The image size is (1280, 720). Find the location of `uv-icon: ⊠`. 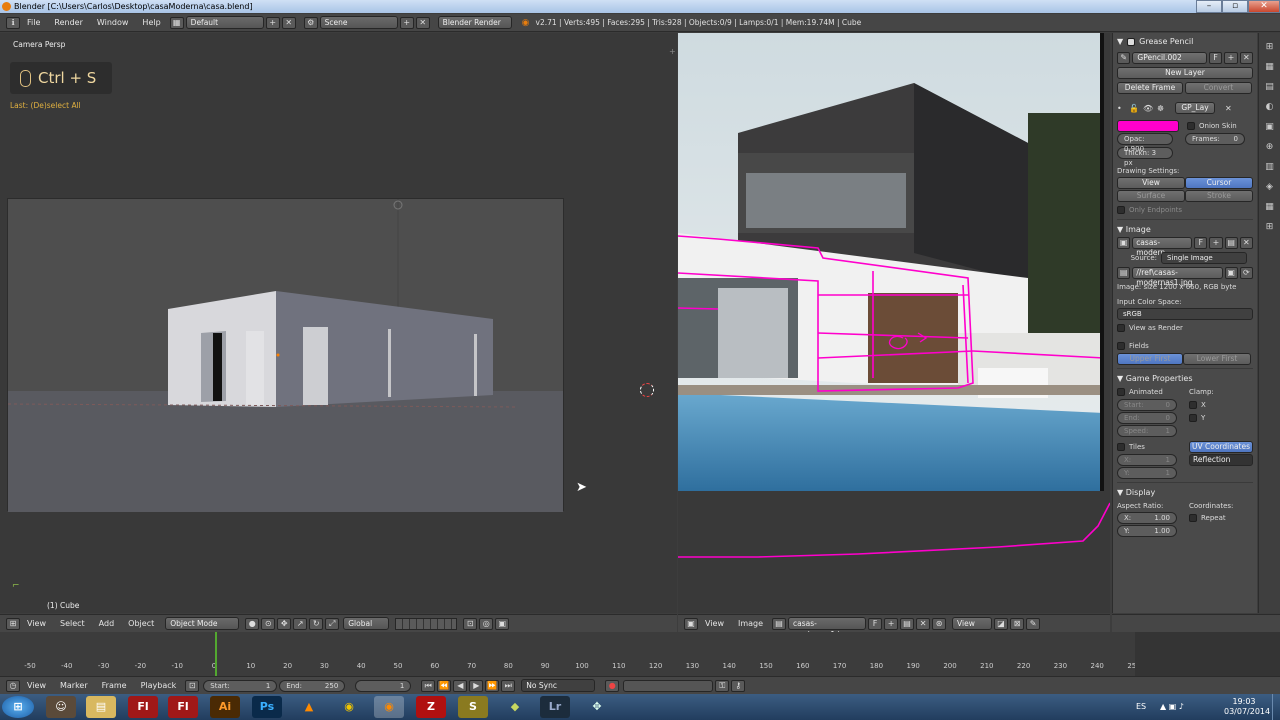

uv-icon: ⊠ is located at coordinates (1017, 623).